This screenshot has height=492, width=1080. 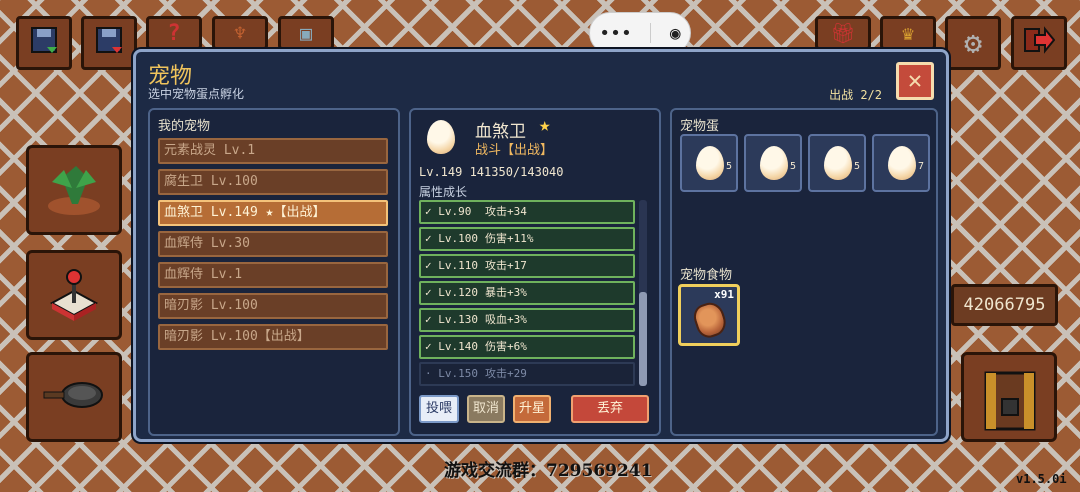 I want to click on egg-count: 7, so click(x=920, y=166).